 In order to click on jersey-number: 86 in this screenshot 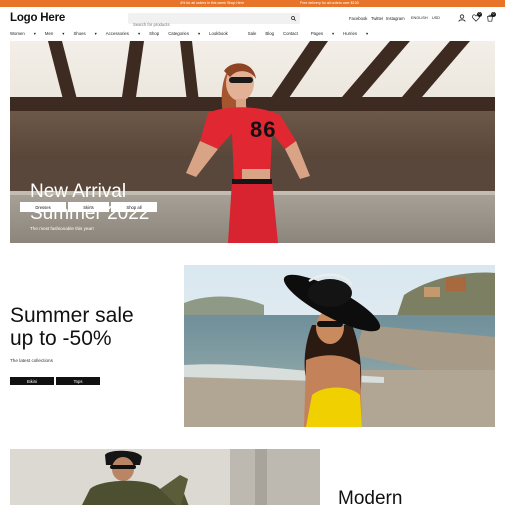, I will do `click(263, 129)`.